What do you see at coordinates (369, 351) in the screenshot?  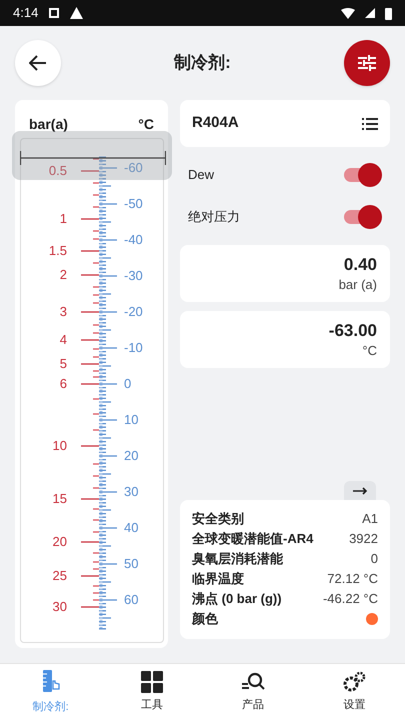 I see `reading-unit: °C` at bounding box center [369, 351].